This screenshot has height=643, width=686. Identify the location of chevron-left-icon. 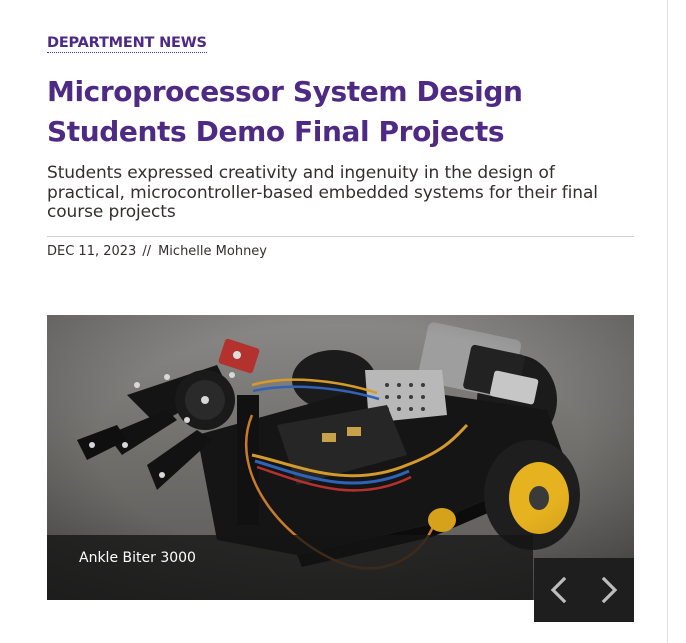
(558, 590).